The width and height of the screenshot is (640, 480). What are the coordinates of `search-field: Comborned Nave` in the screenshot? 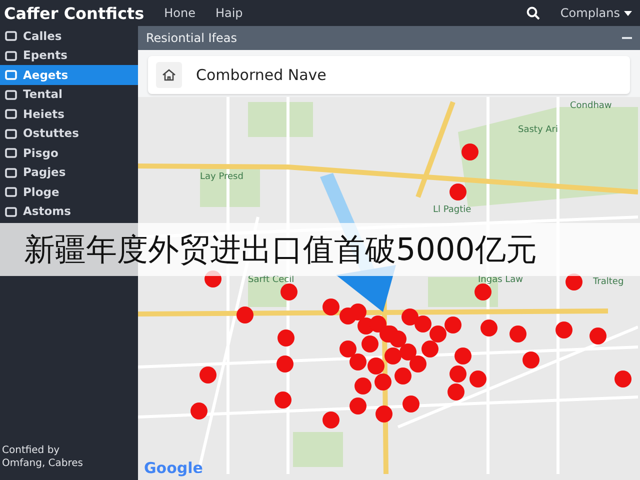 It's located at (389, 75).